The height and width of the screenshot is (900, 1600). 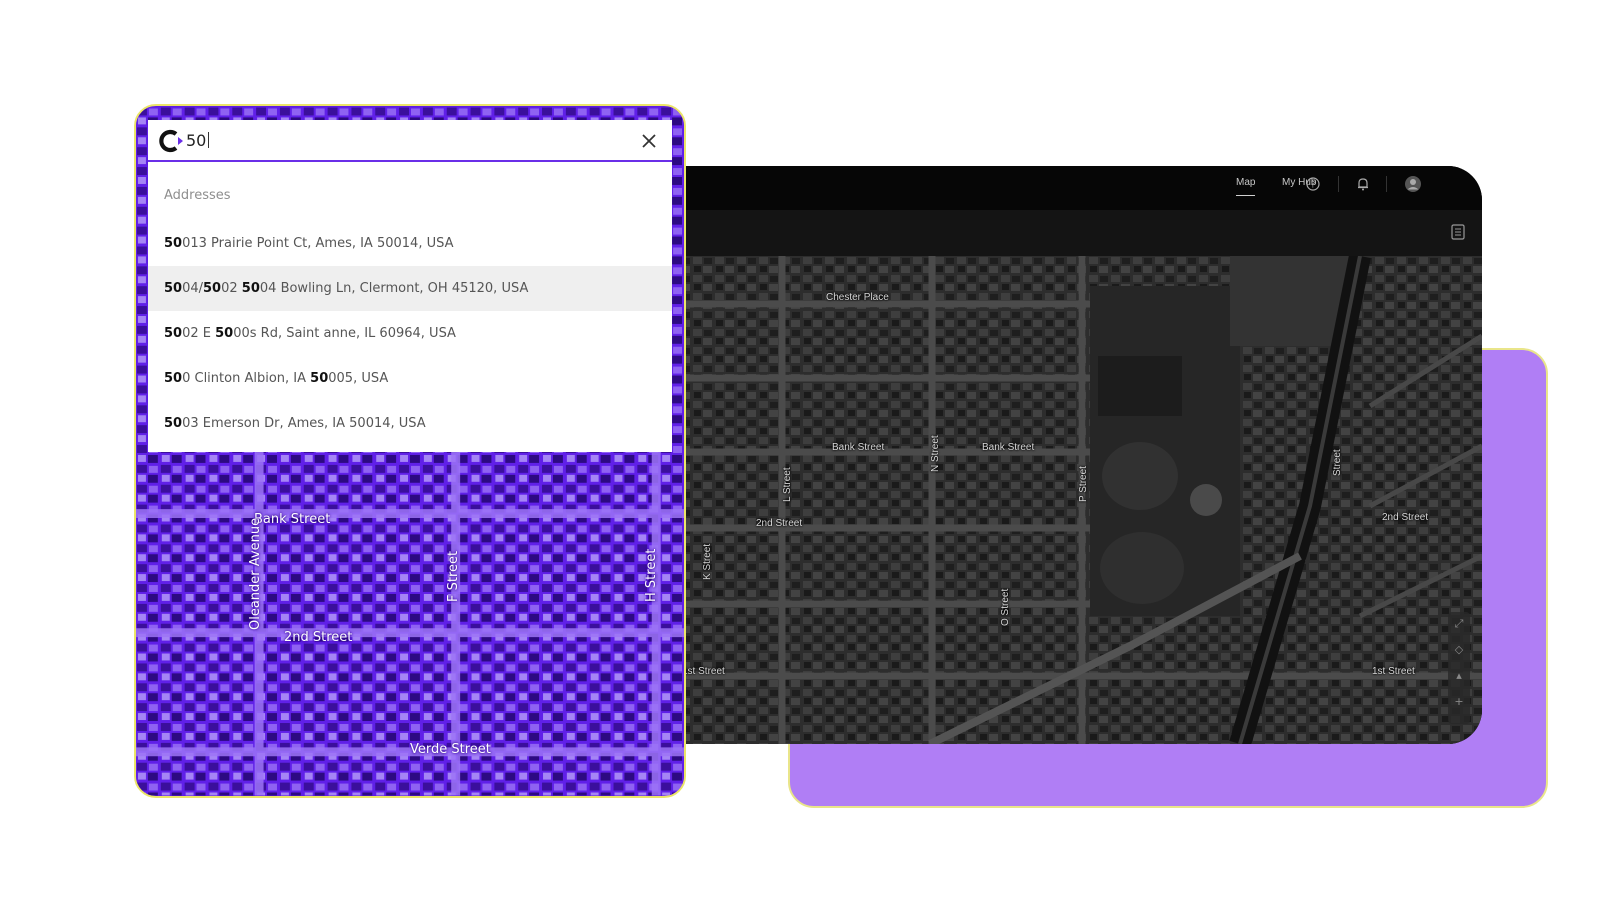 I want to click on street-label: P Street, so click(x=1083, y=484).